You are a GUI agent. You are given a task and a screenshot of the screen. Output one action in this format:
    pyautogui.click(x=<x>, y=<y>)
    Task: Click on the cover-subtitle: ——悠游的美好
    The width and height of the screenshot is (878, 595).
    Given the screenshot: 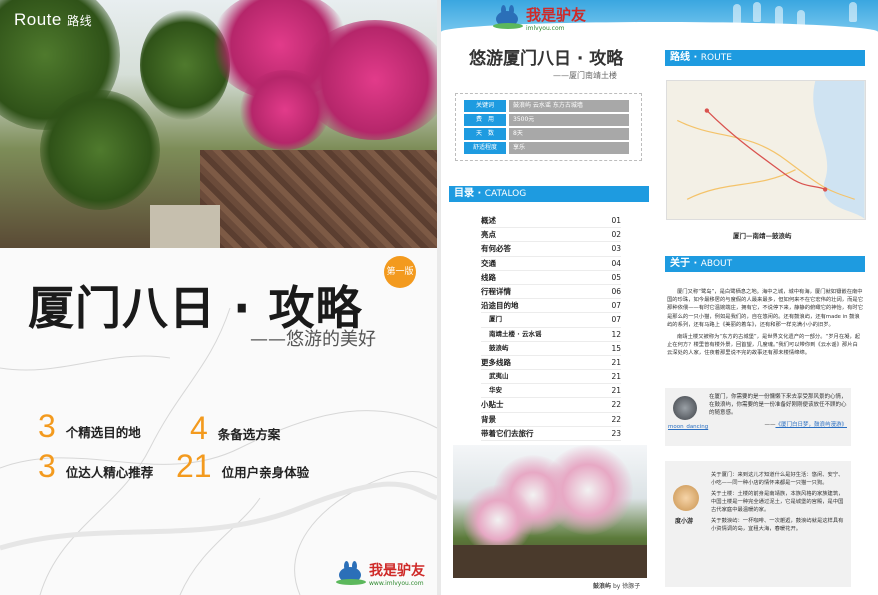 What is the action you would take?
    pyautogui.click(x=313, y=339)
    